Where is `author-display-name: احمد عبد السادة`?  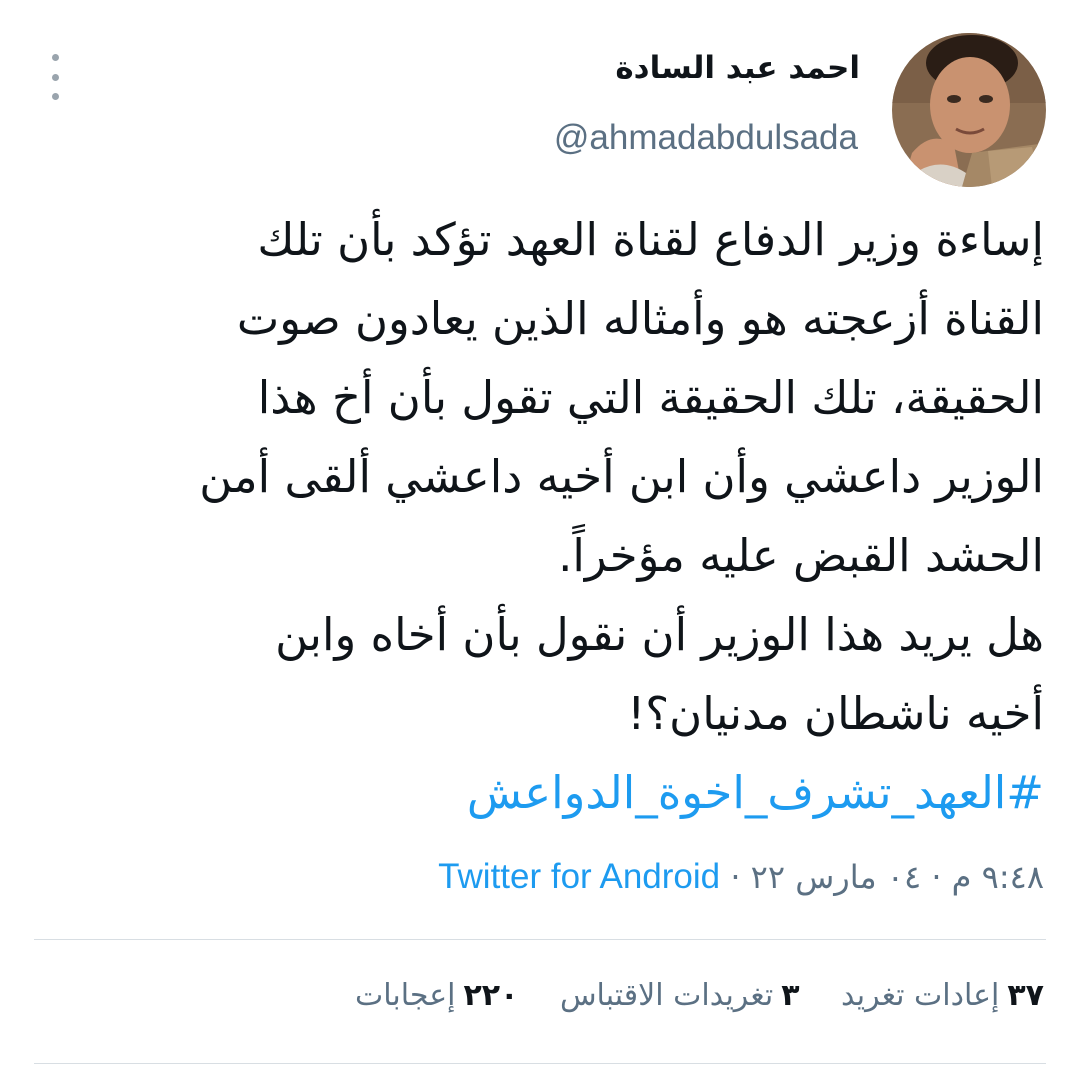 author-display-name: احمد عبد السادة is located at coordinates (737, 68).